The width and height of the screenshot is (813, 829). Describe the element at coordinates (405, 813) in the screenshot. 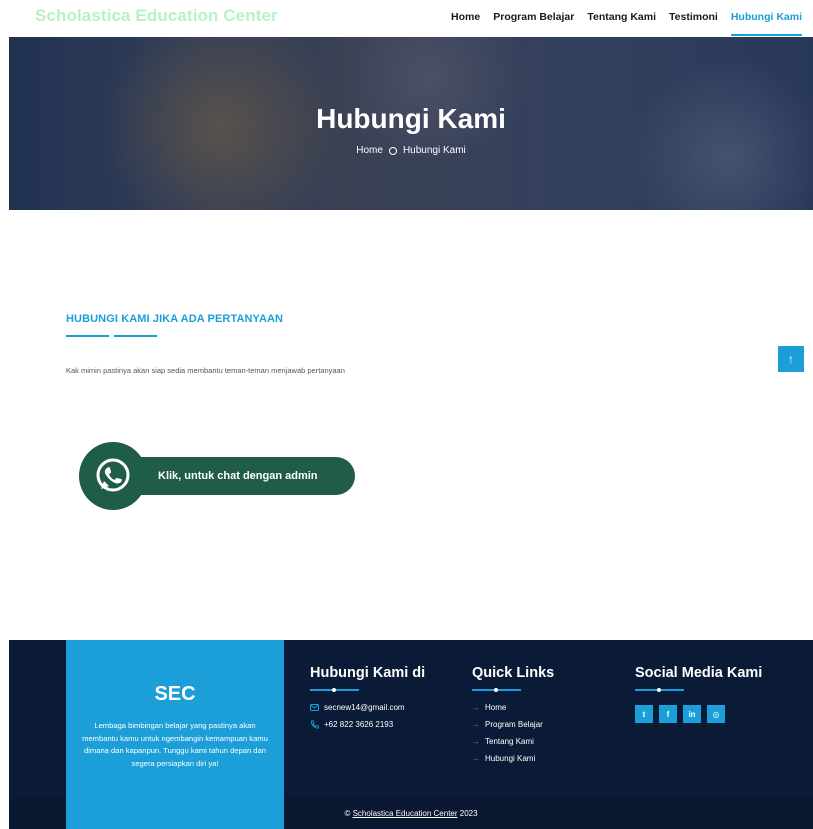

I see `copyright-link: Scholastica Education Center` at that location.